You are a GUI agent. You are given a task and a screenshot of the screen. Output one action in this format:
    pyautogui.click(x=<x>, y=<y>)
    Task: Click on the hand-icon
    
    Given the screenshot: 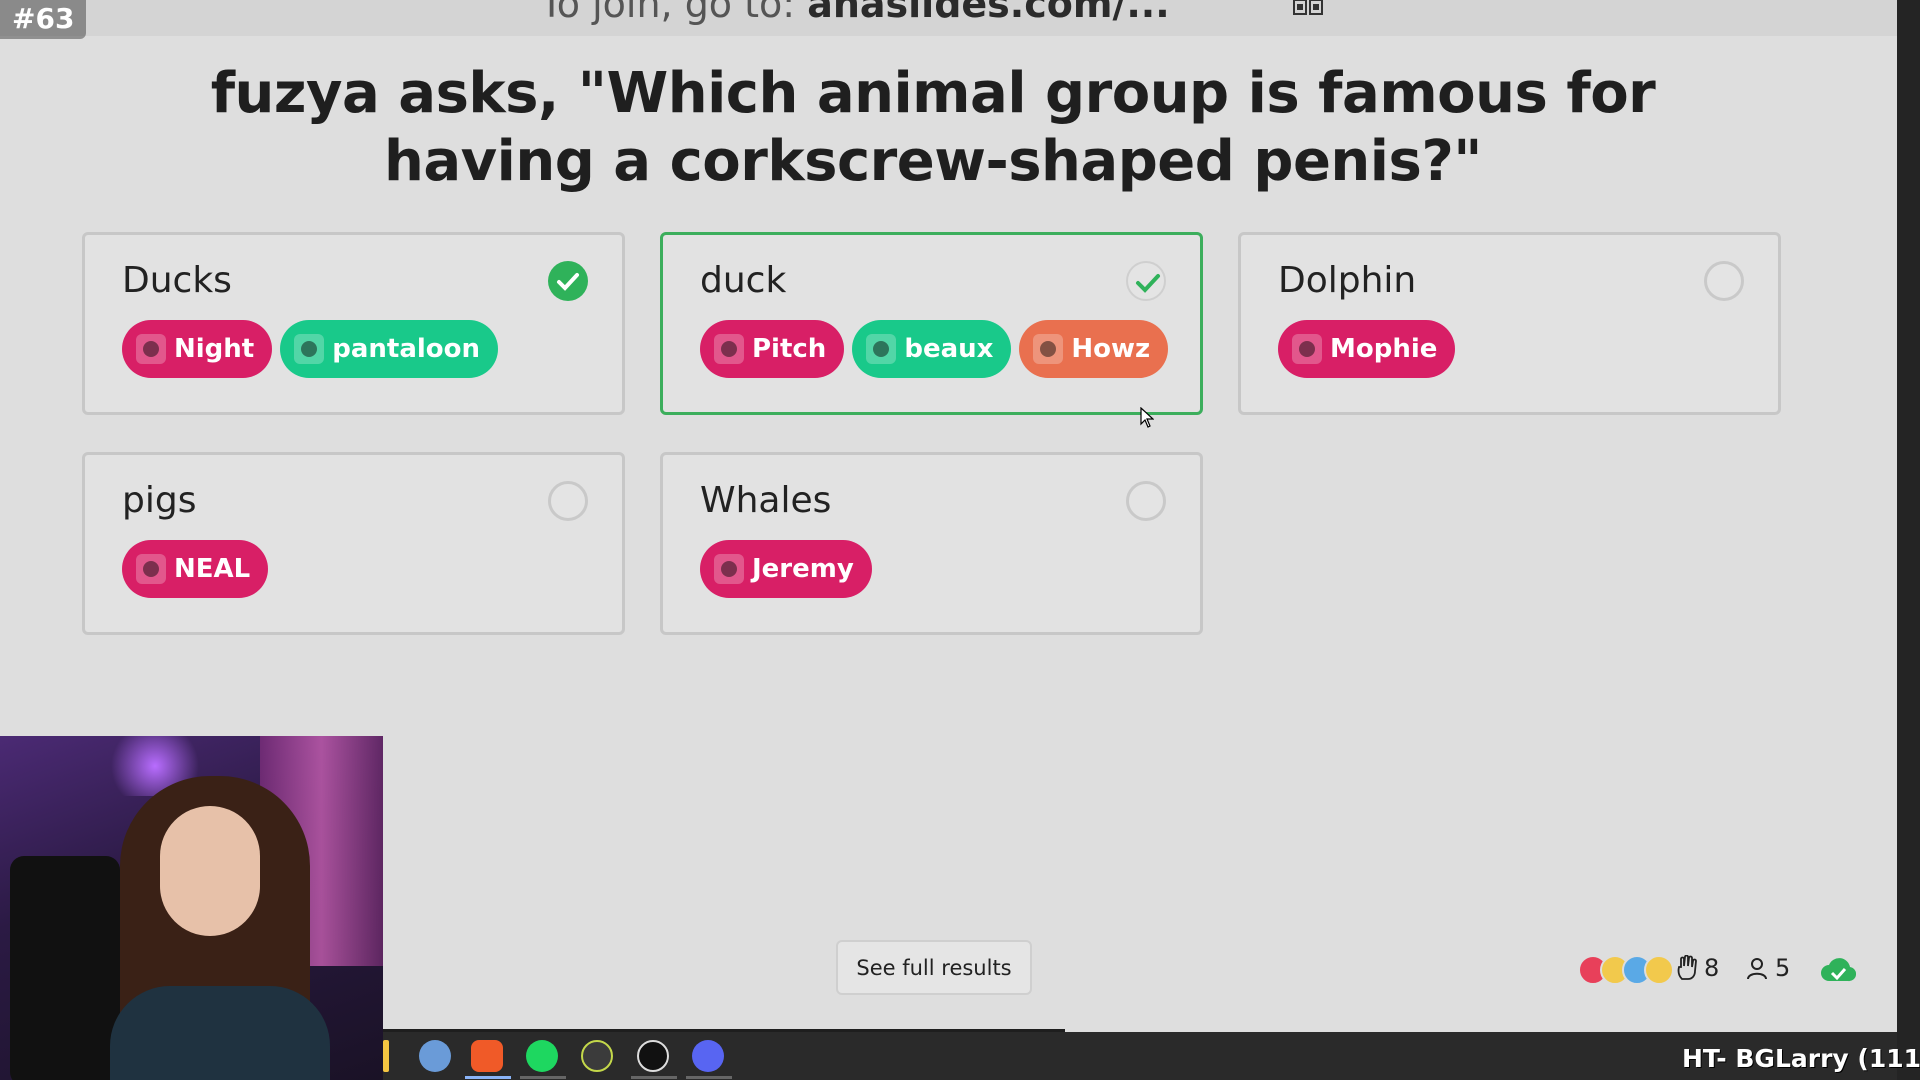 What is the action you would take?
    pyautogui.click(x=1687, y=967)
    